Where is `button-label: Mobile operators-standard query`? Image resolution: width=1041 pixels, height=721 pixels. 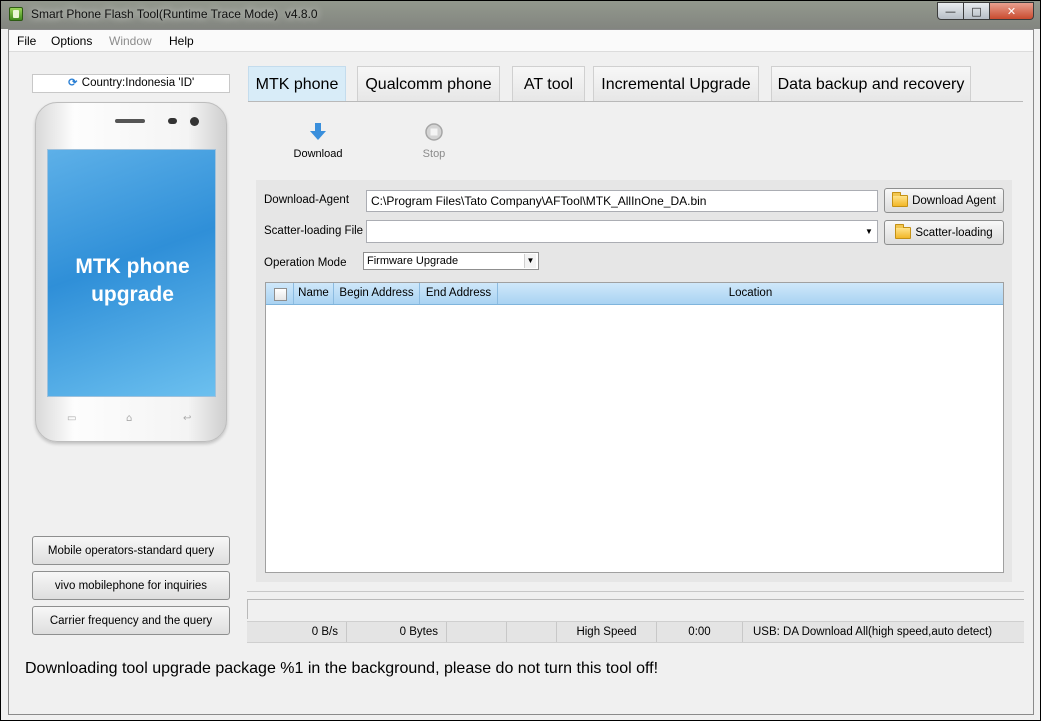
button-label: Mobile operators-standard query is located at coordinates (131, 550).